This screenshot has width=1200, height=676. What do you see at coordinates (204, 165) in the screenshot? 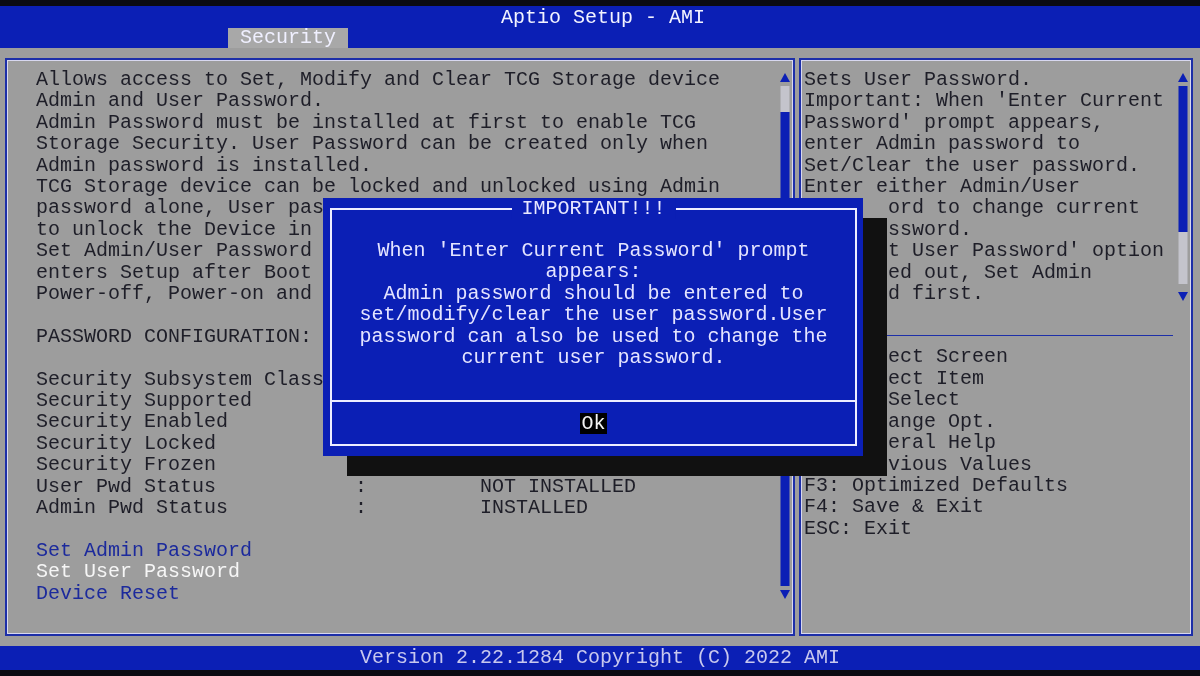
I see `help-text-line: Admin password is installed.` at bounding box center [204, 165].